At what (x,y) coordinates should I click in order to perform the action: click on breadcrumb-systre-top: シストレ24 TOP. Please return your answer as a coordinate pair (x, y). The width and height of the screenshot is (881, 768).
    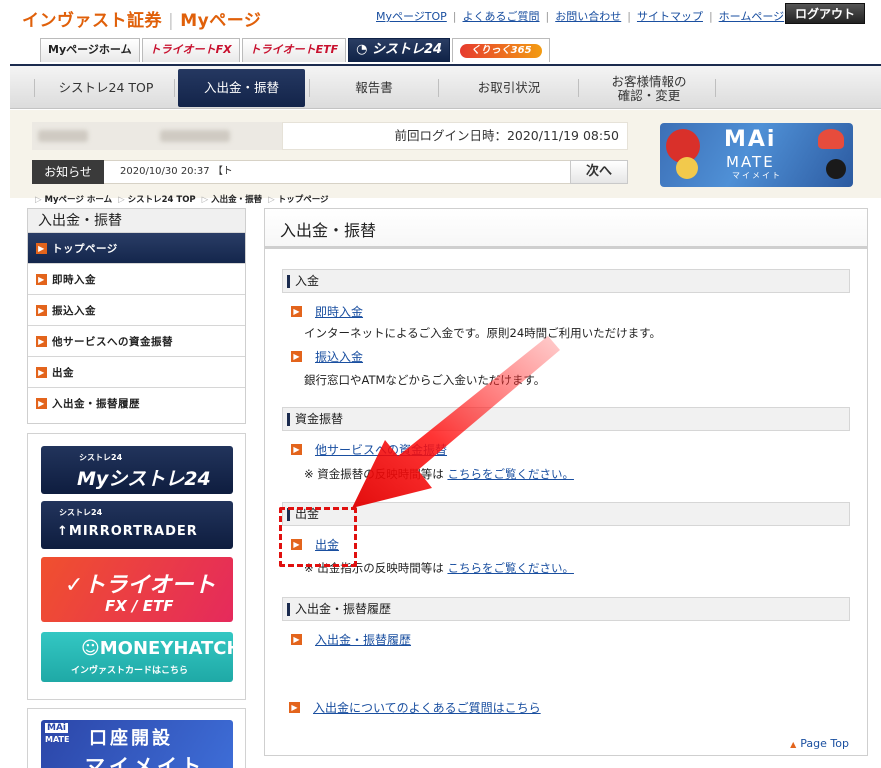
    Looking at the image, I should click on (162, 200).